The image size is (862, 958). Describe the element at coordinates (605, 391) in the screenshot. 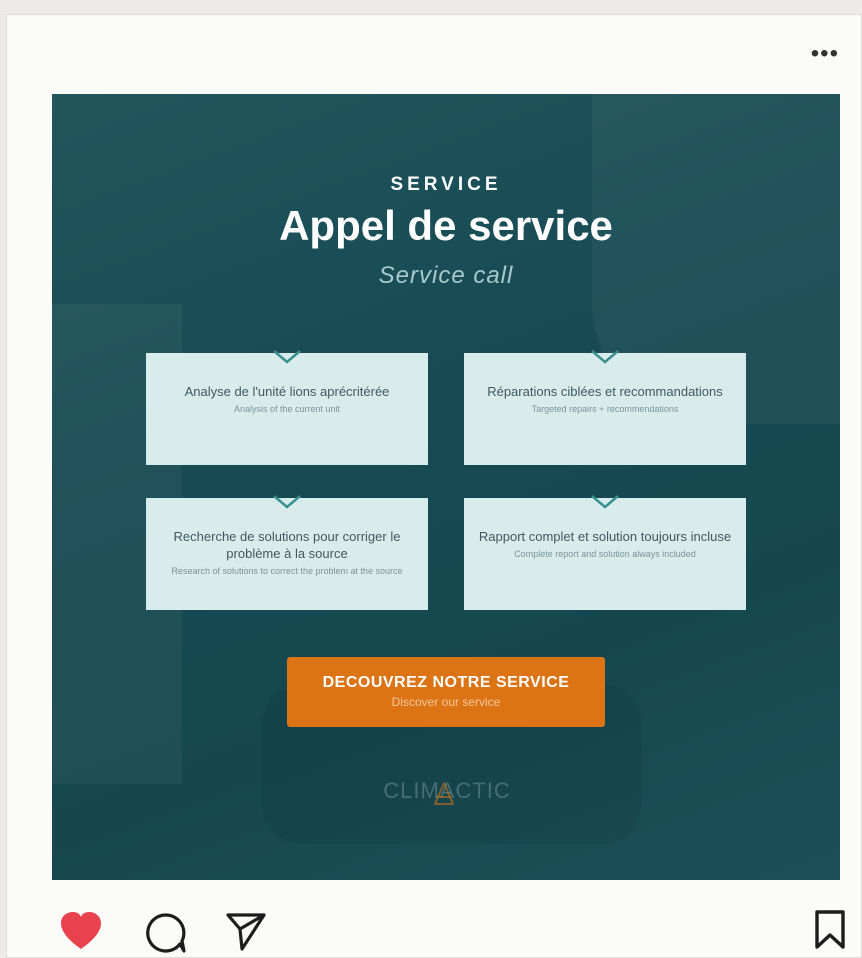

I see `feature-title: Réparations ciblées et recommandations` at that location.